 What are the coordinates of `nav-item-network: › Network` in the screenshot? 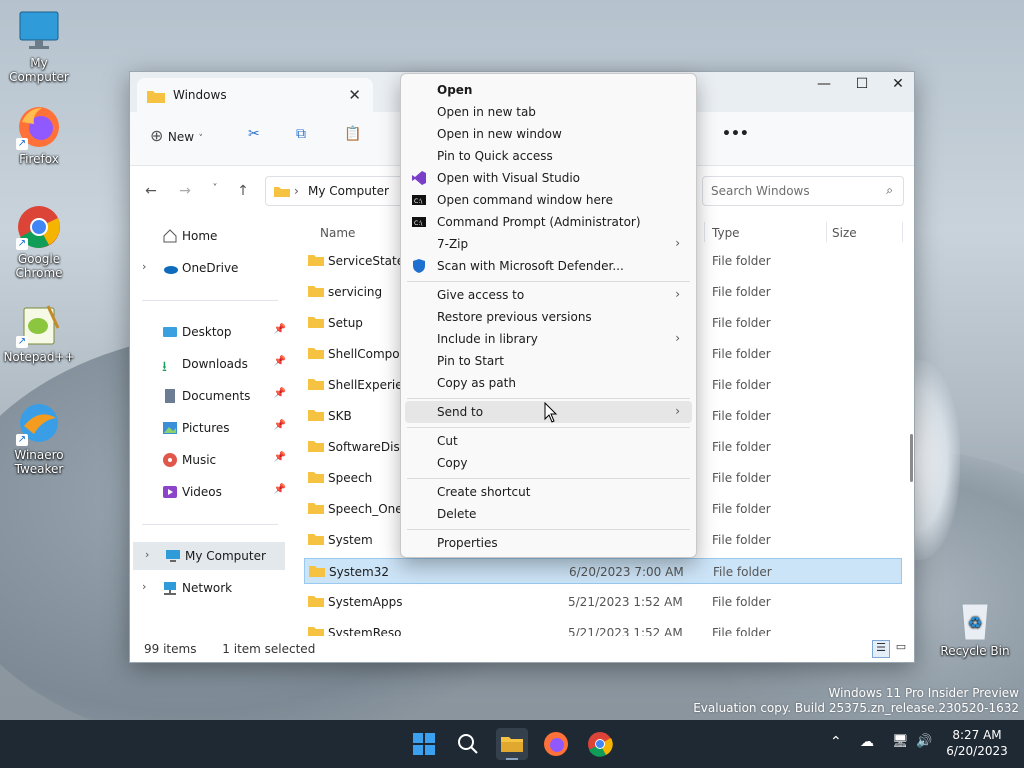 It's located at (208, 588).